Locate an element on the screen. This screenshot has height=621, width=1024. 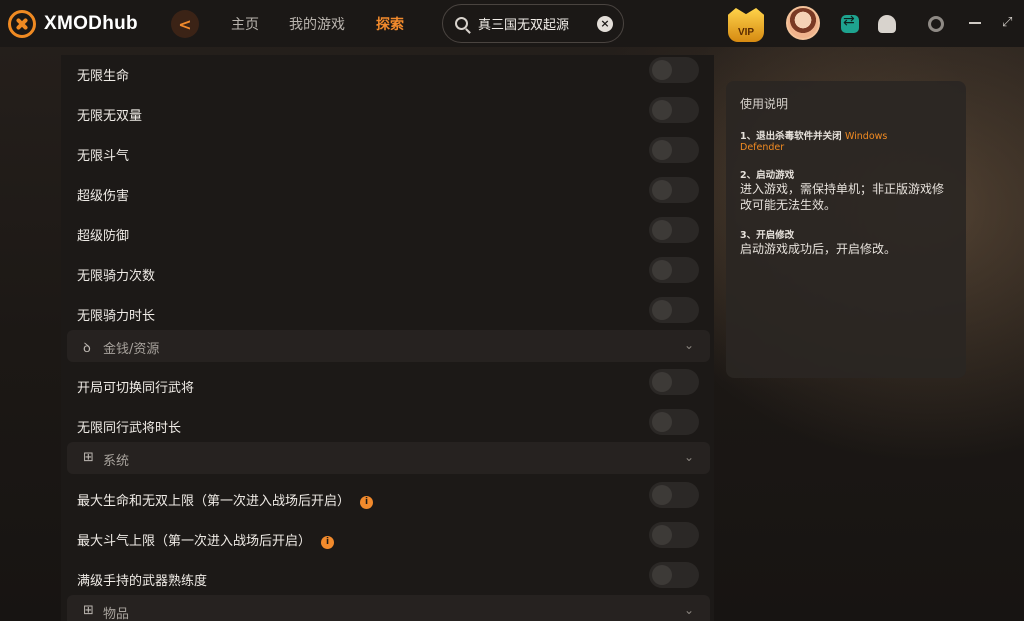
cheat-label: 最大斗气上限（第一次进入战场后开启） i is located at coordinates (206, 539).